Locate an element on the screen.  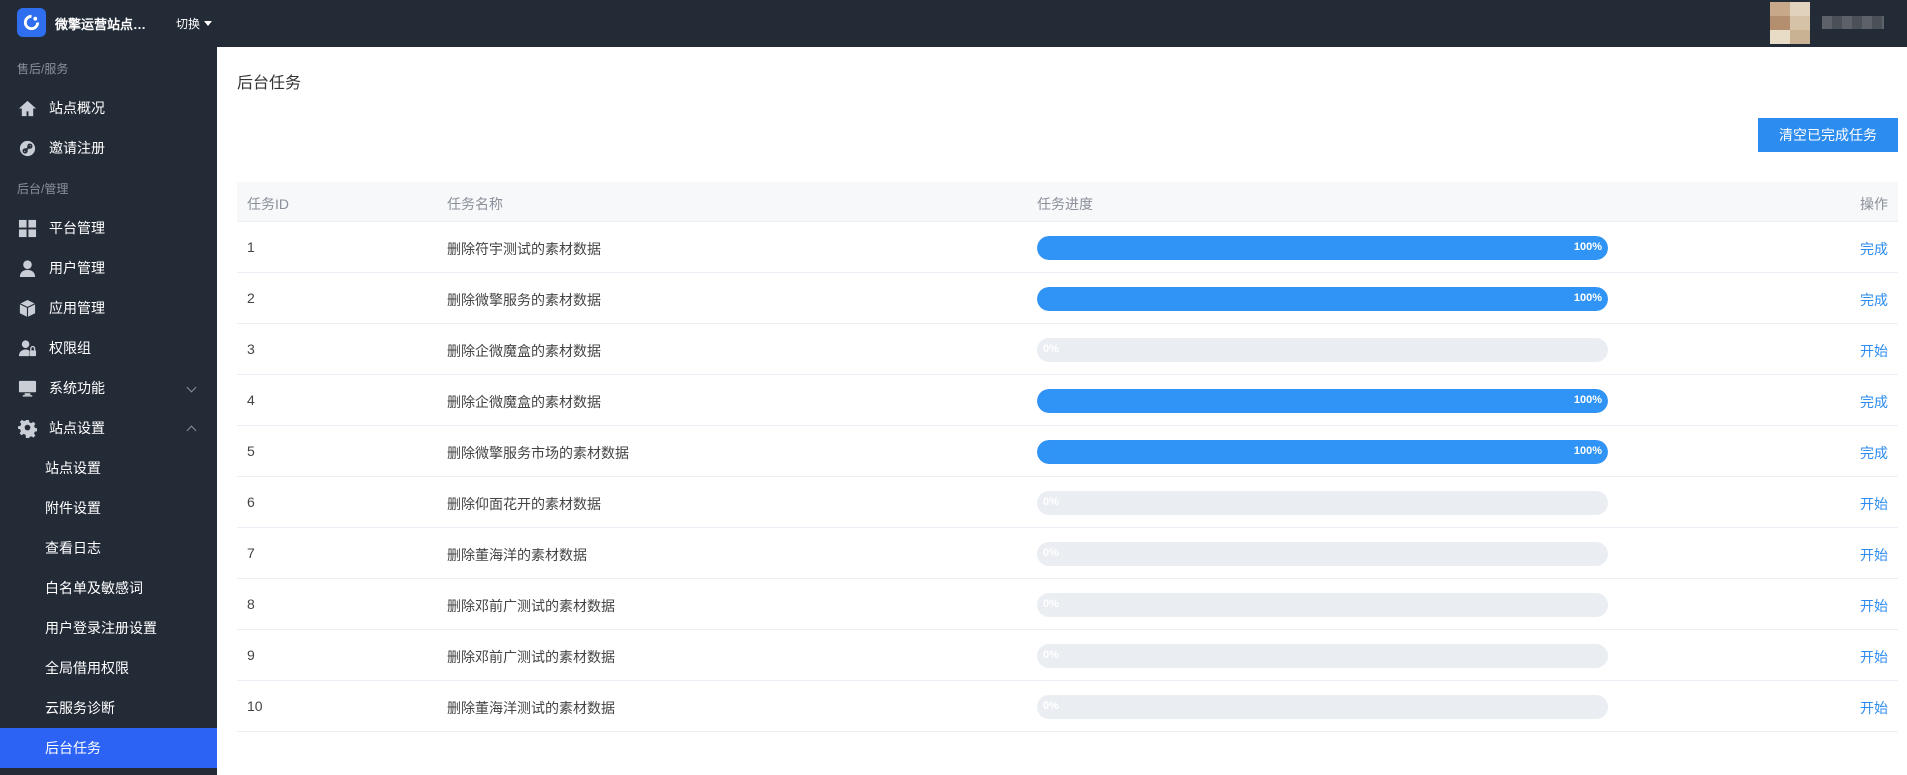
sidebar-subitem-login-settings: 用户登录注册设置 is located at coordinates (108, 628).